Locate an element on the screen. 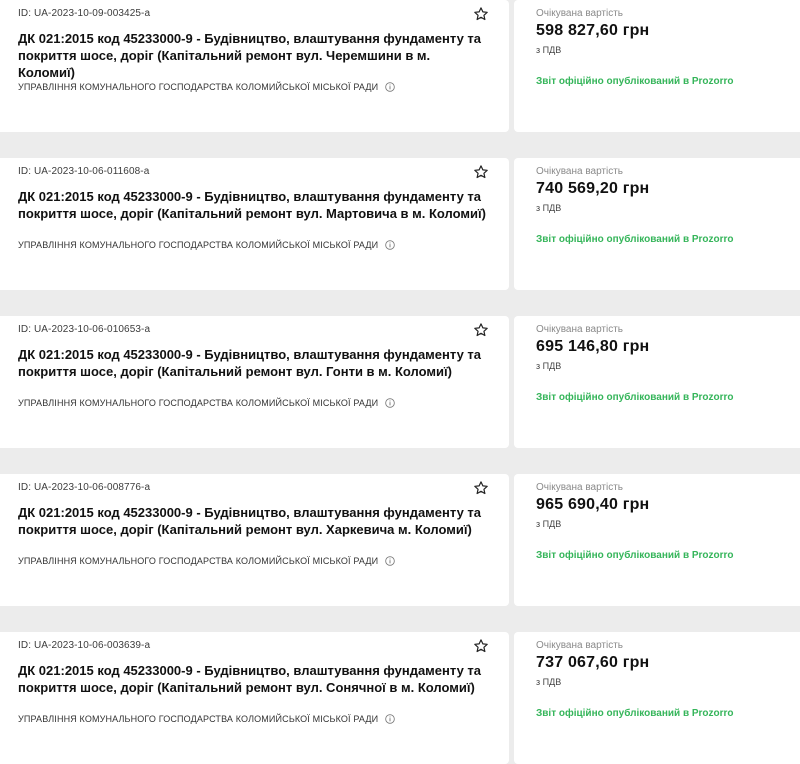 This screenshot has width=800, height=764. expected-value: 965 690,40 грн is located at coordinates (593, 504).